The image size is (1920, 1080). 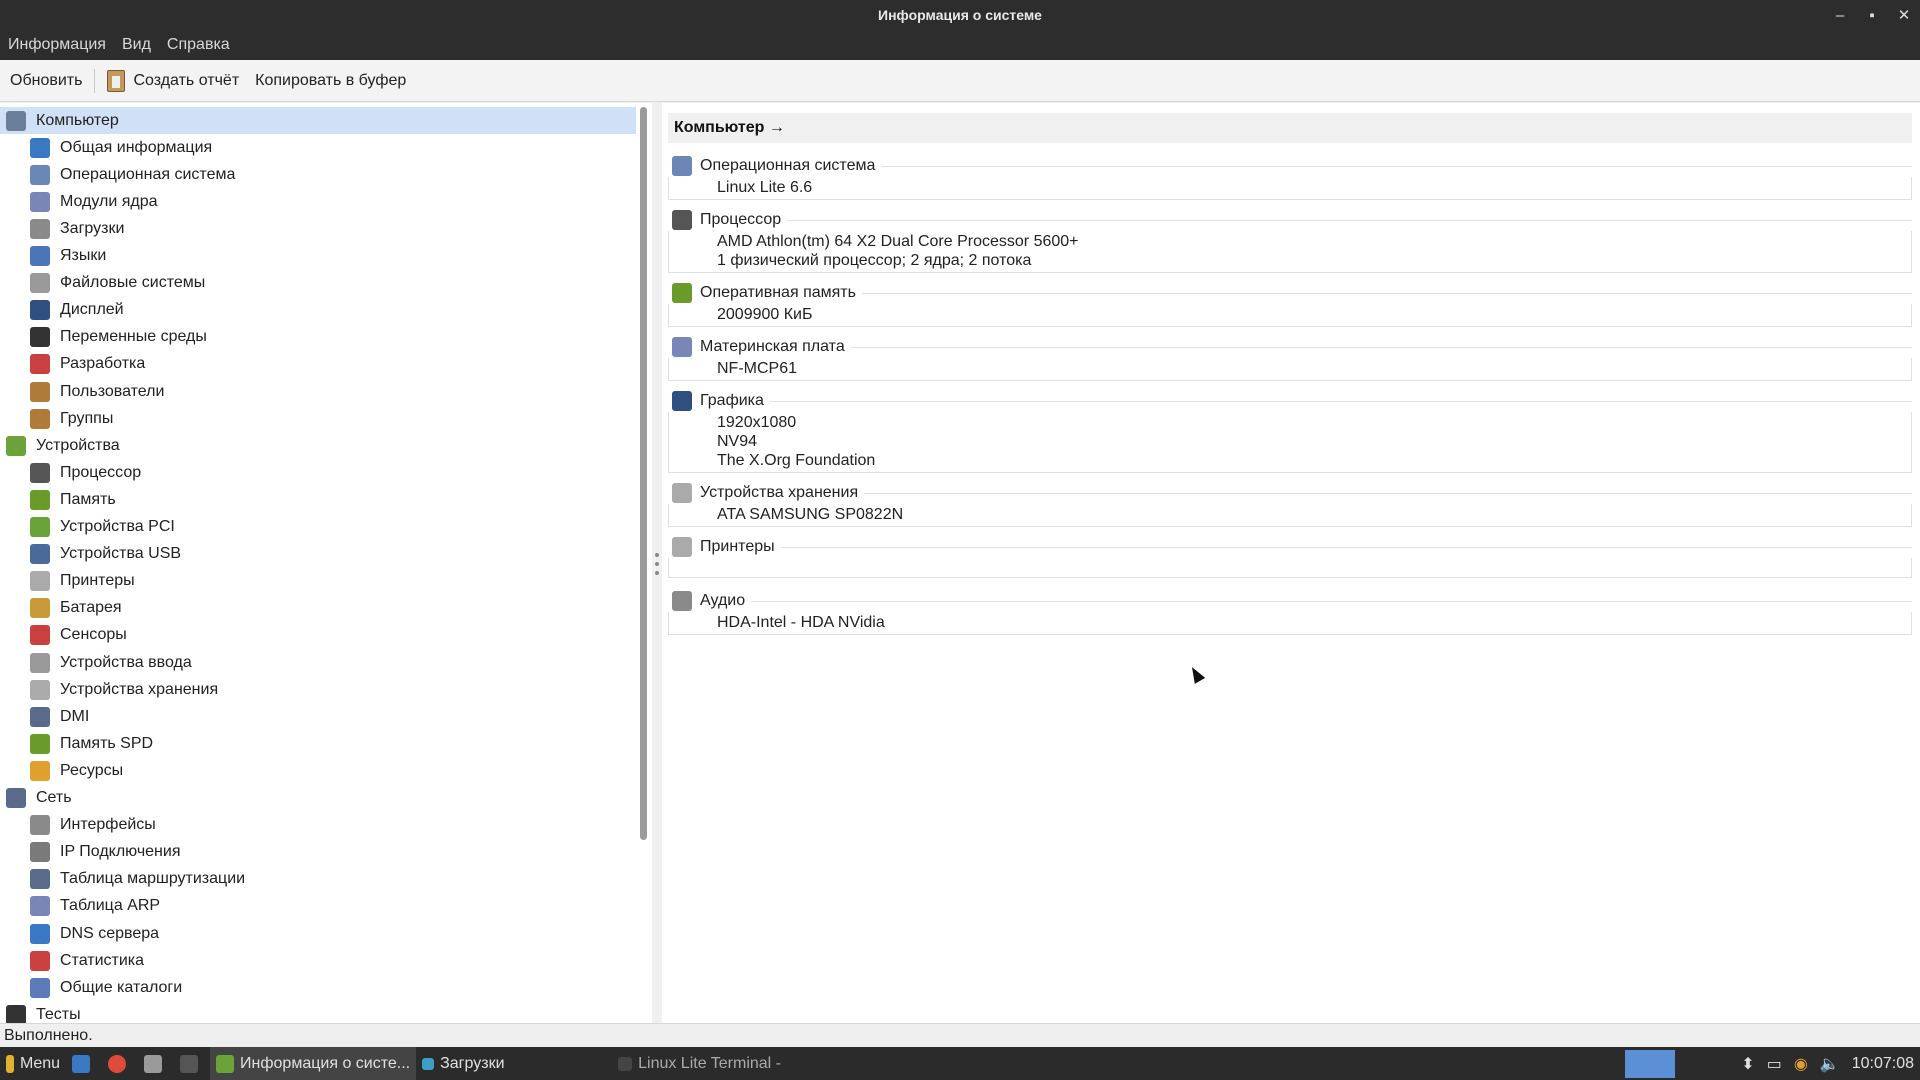 I want to click on board-icon, so click(x=16, y=445).